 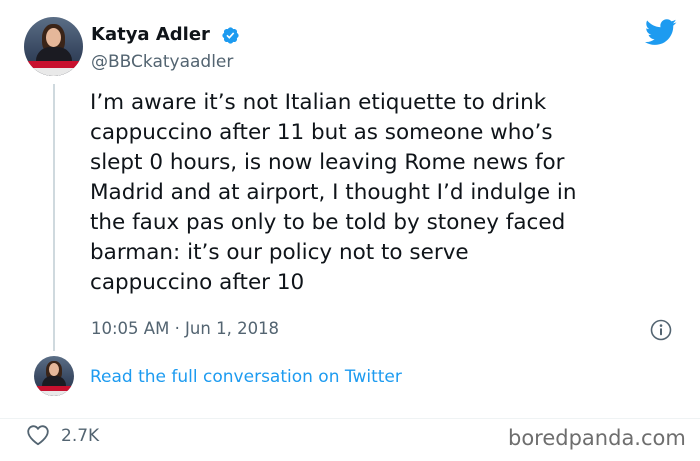 What do you see at coordinates (661, 330) in the screenshot?
I see `info-icon` at bounding box center [661, 330].